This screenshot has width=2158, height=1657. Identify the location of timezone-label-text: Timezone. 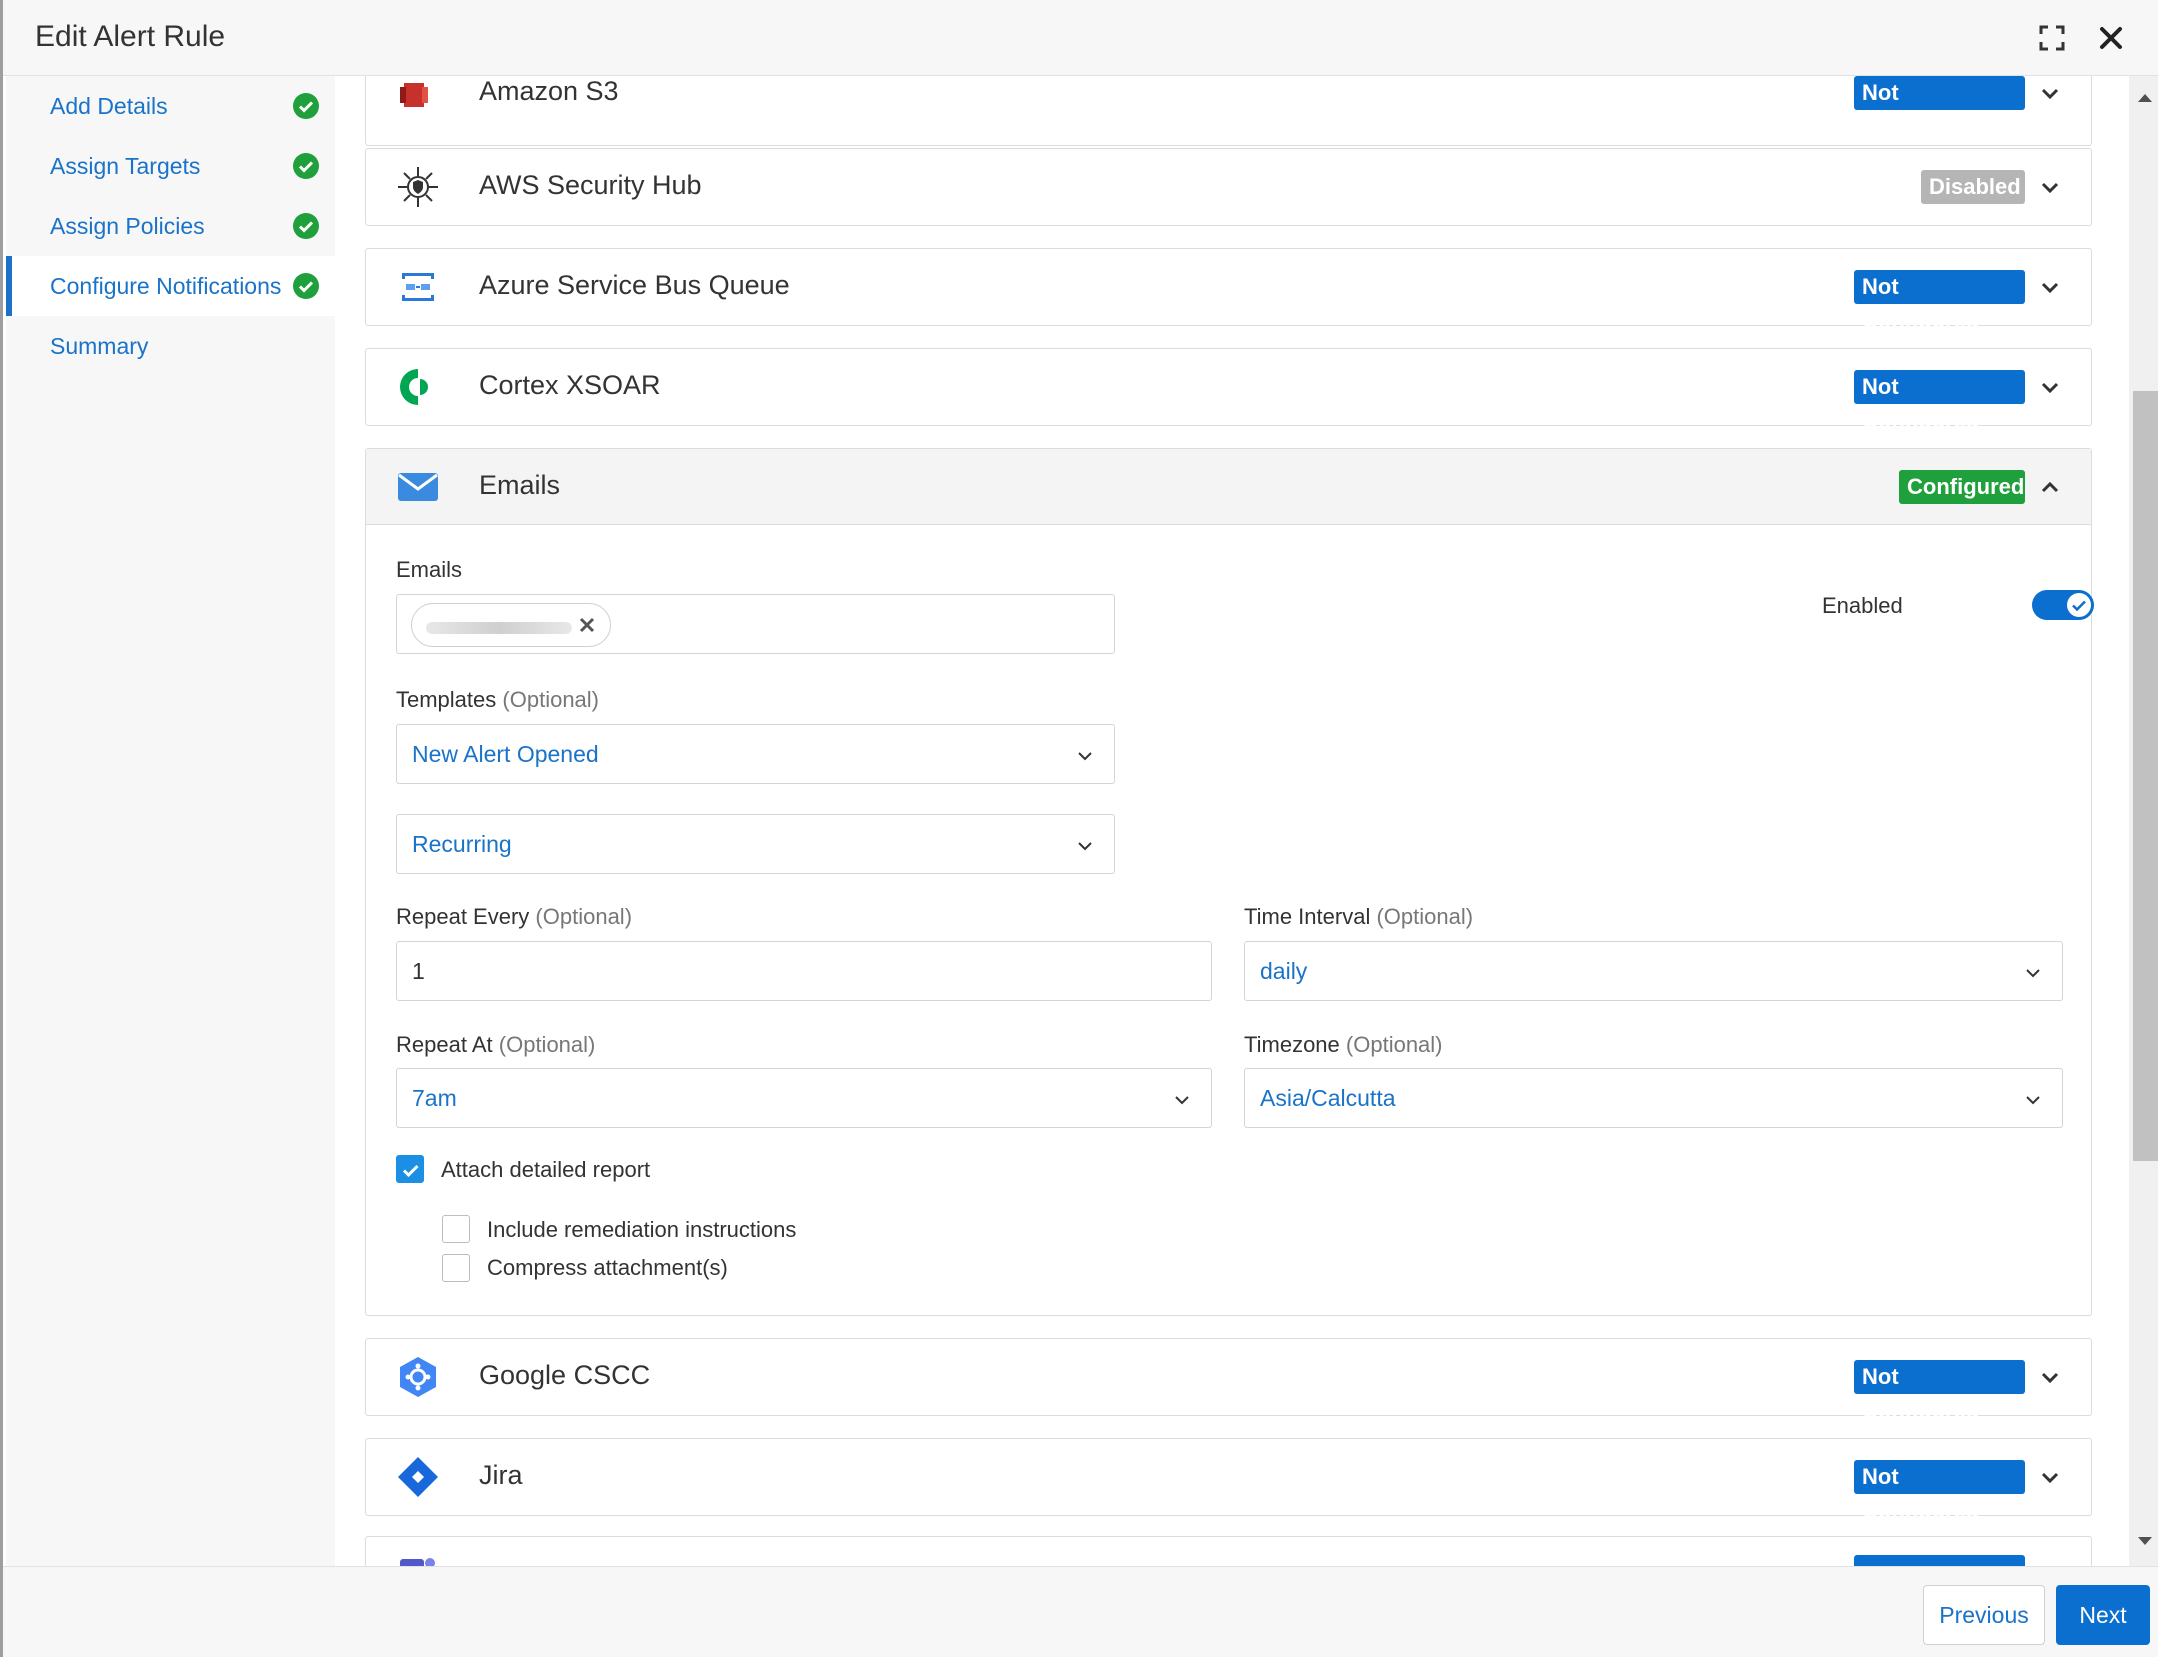
(1292, 1044).